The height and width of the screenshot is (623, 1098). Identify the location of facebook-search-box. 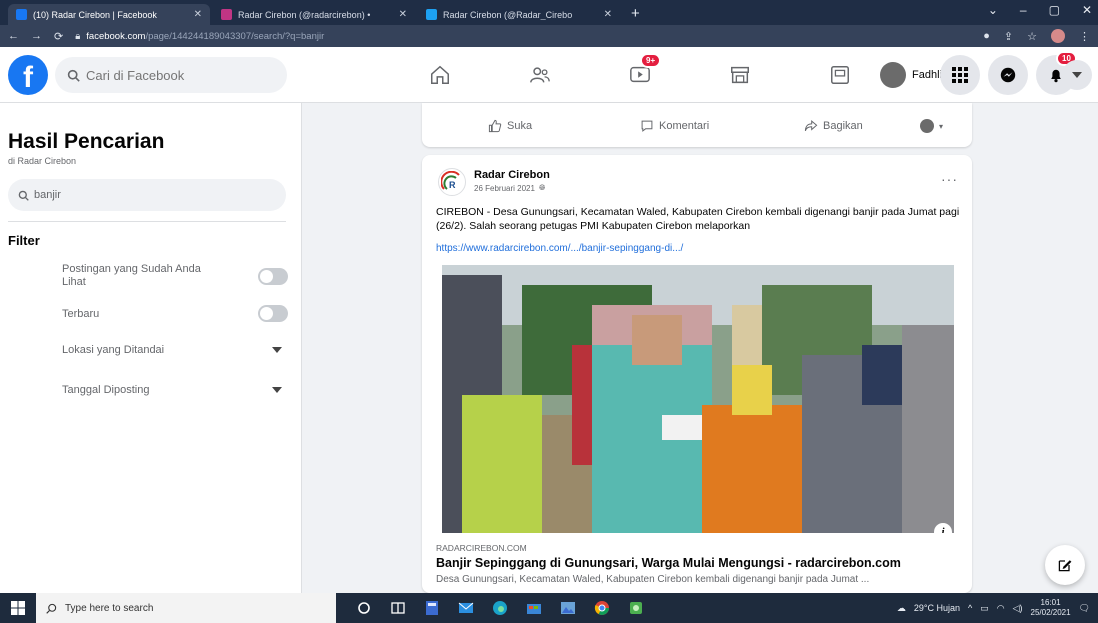
(171, 75).